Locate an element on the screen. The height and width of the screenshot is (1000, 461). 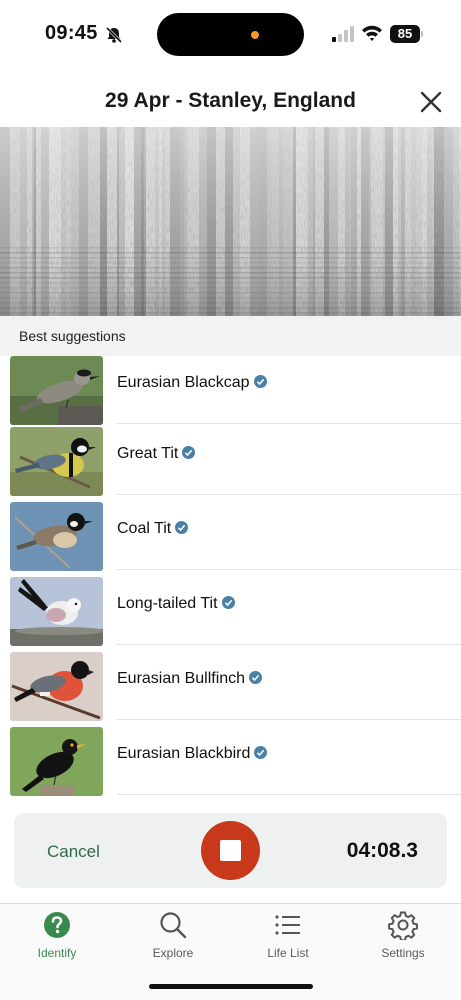
species-name: Coal Tit is located at coordinates (153, 529).